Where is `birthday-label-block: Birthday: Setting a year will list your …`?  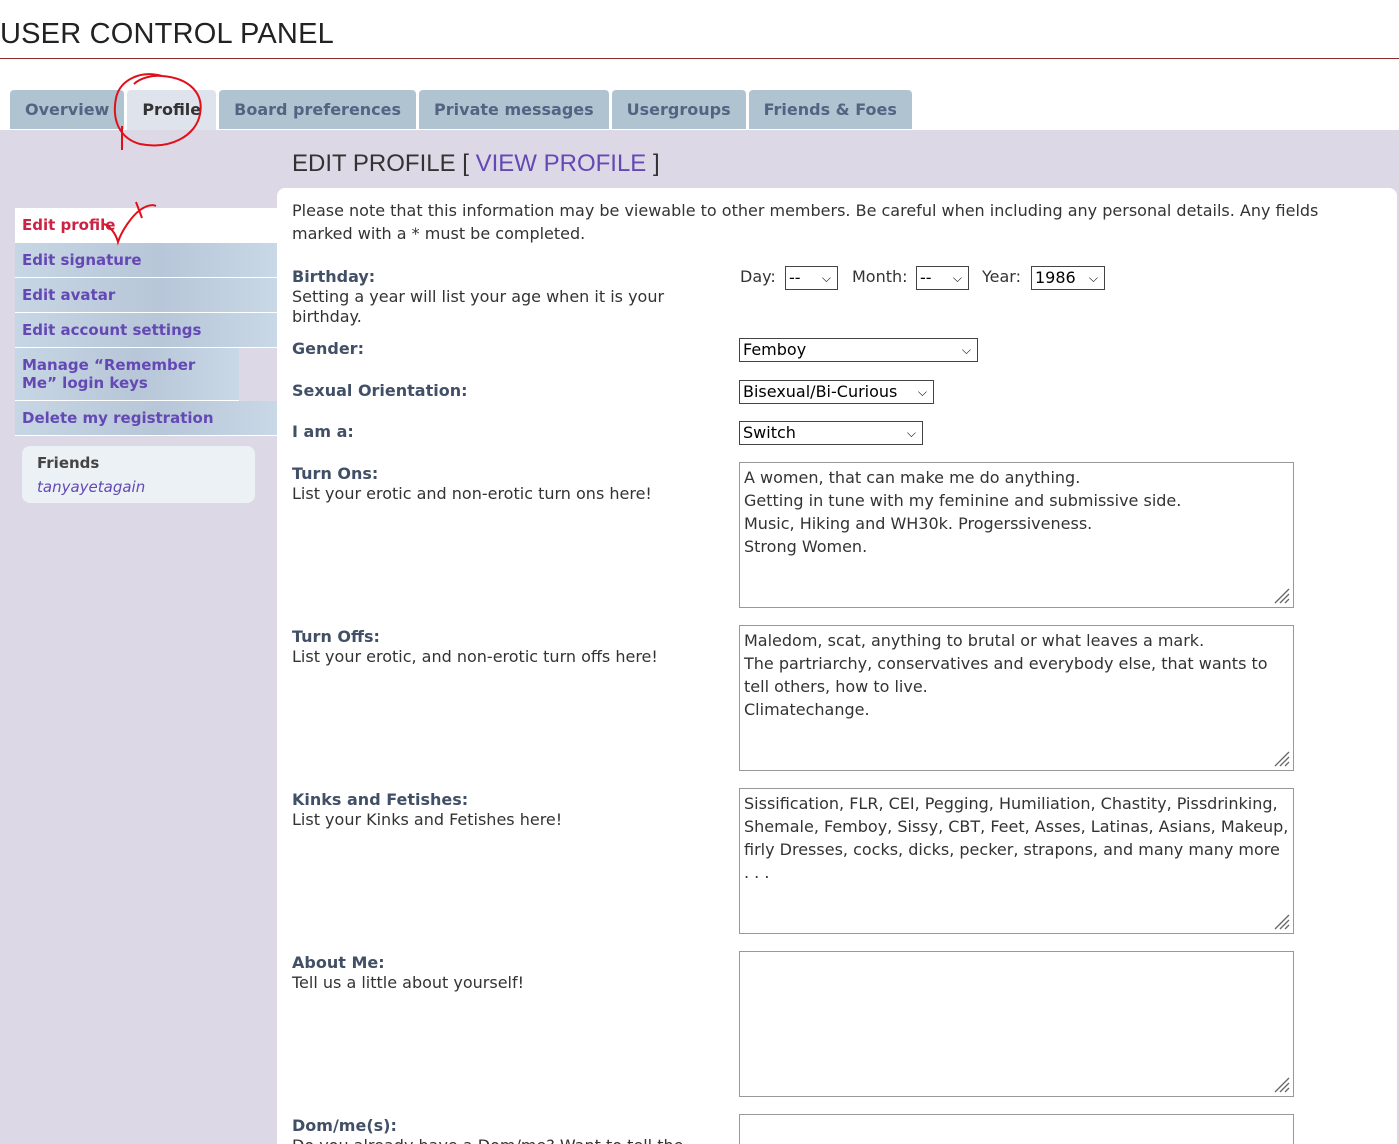
birthday-label-block: Birthday: Setting a year will list your … is located at coordinates (497, 297).